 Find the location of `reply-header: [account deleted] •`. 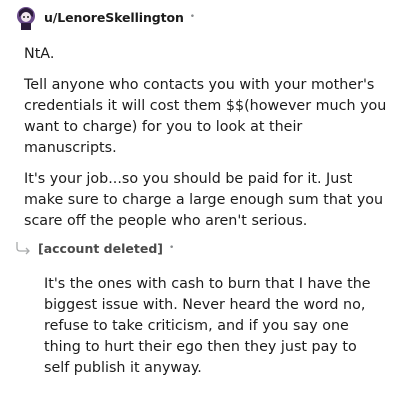

reply-header: [account deleted] • is located at coordinates (94, 248).